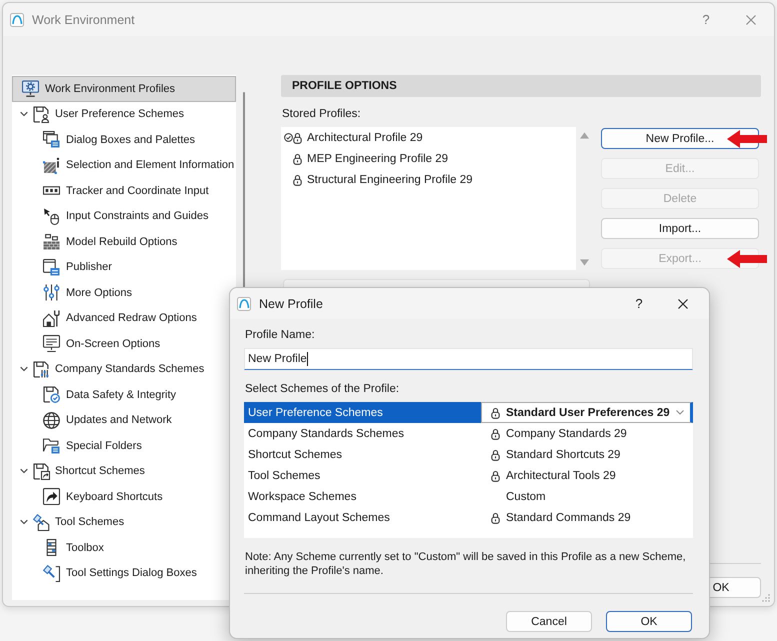  I want to click on scheme-dropdown: Standard User Preferences 29, so click(587, 412).